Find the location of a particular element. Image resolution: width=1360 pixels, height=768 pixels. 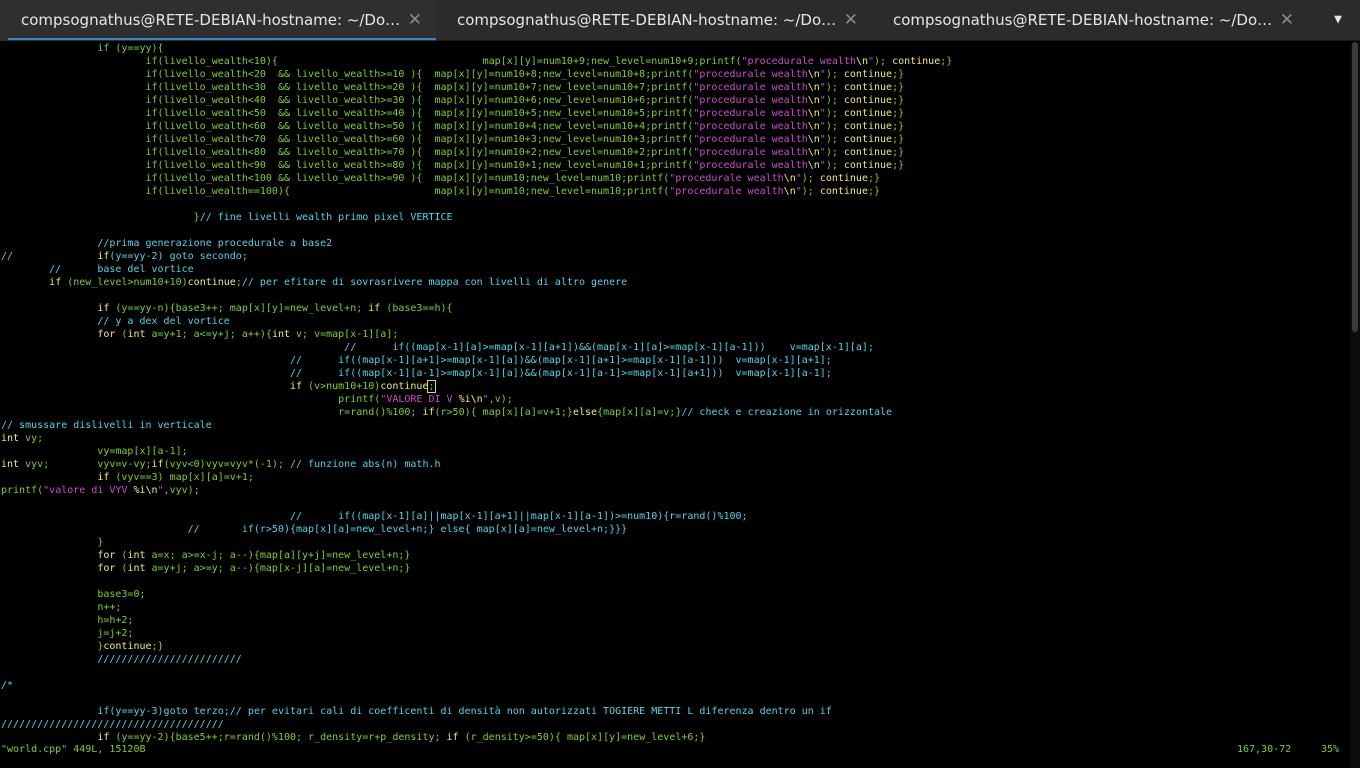

code-token: ,v); is located at coordinates (500, 399).